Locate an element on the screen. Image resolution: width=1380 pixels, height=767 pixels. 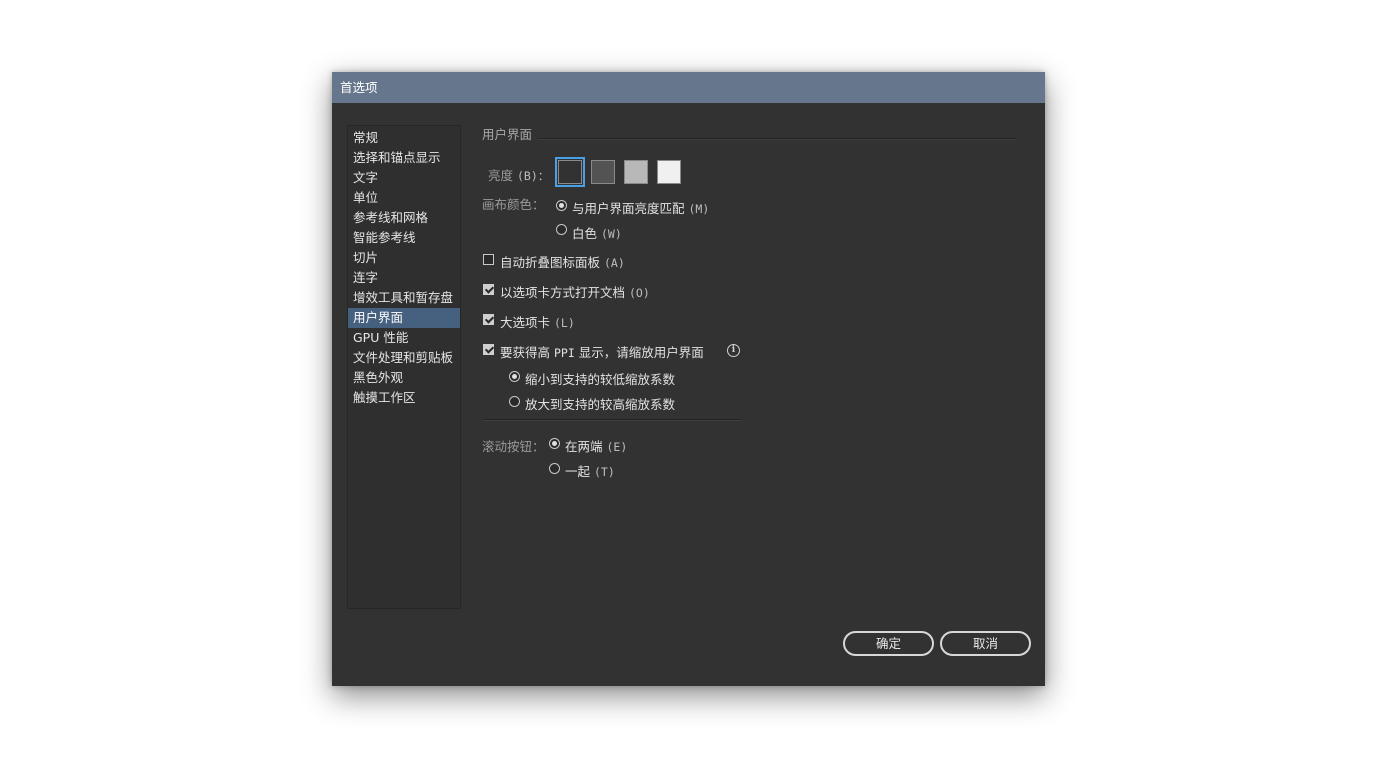
sidebar-item-black-appearance: 黑色外观 is located at coordinates (404, 378).